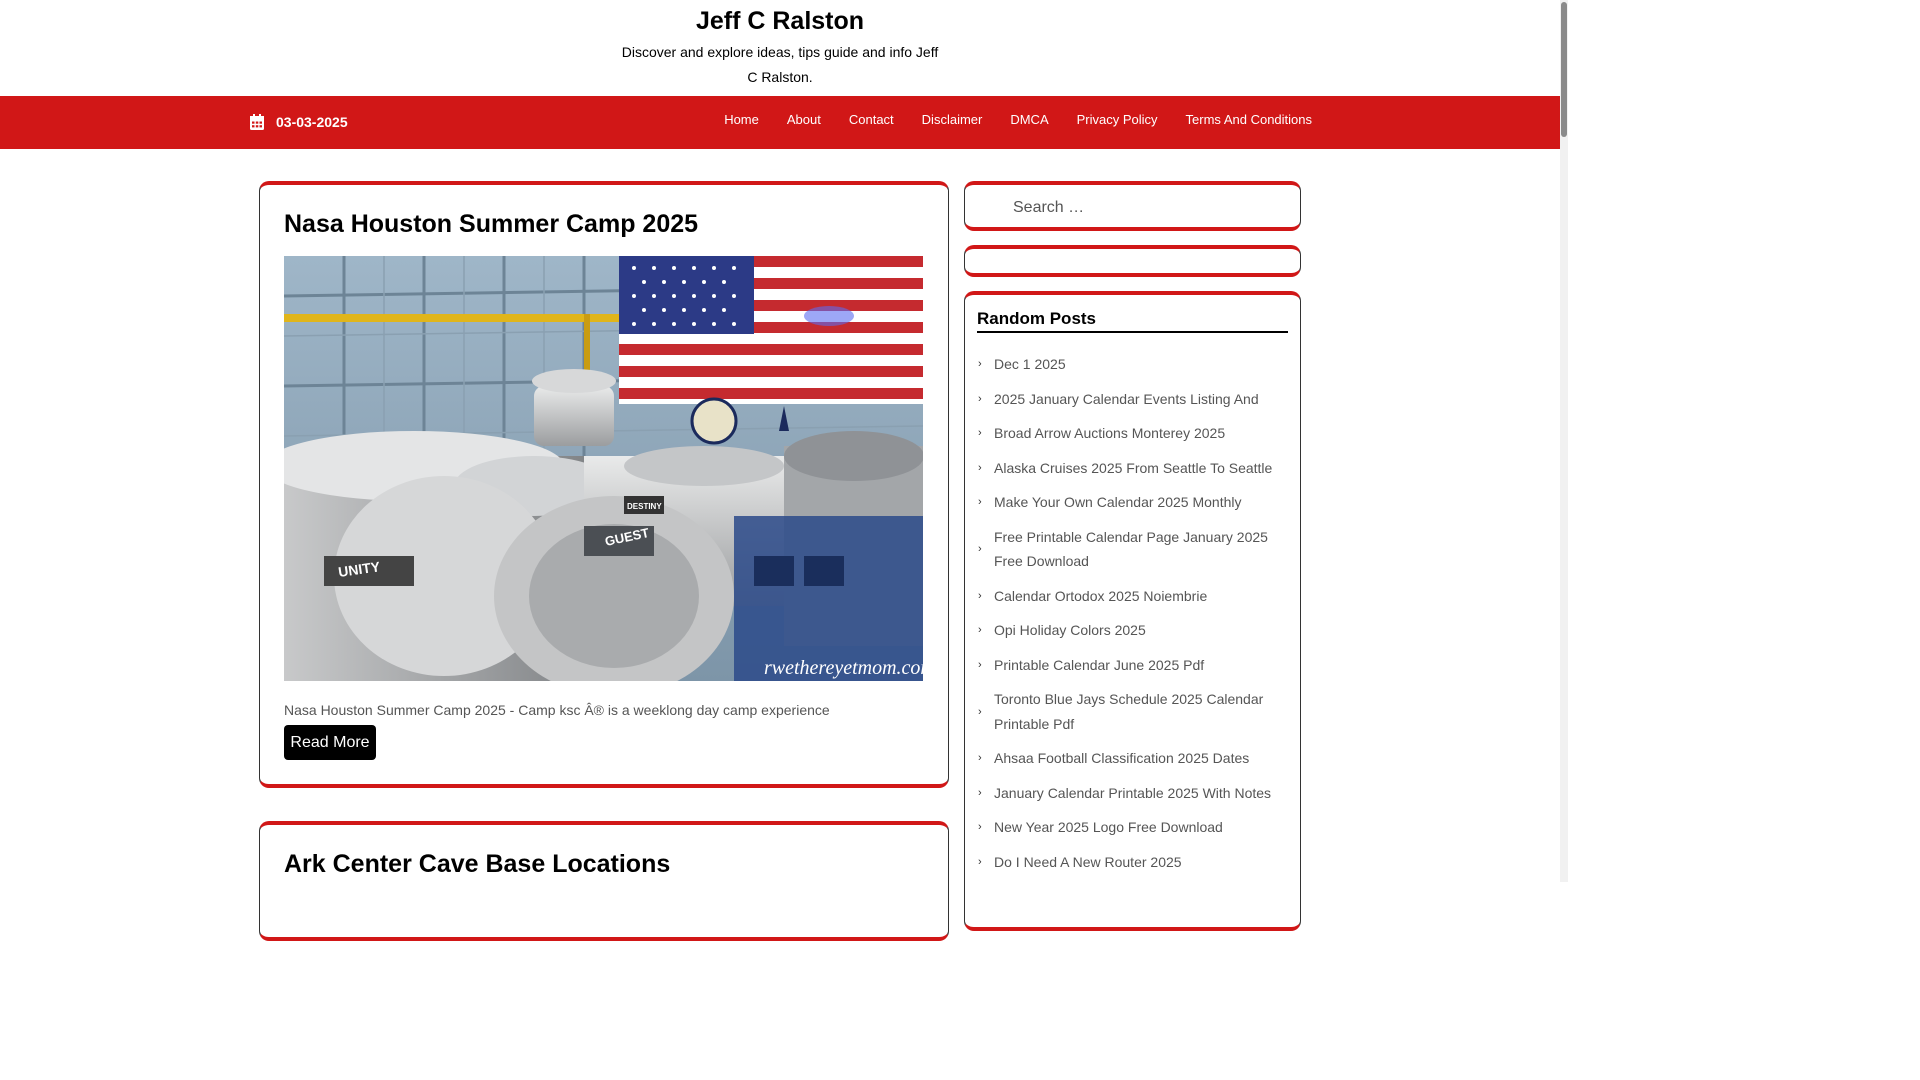  What do you see at coordinates (1117, 120) in the screenshot?
I see `nav-privacy-policy: Privacy Policy` at bounding box center [1117, 120].